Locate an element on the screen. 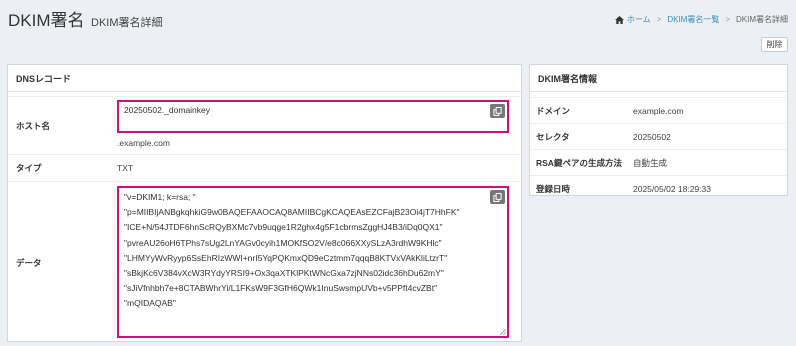  type-label: タイプ is located at coordinates (60, 168).